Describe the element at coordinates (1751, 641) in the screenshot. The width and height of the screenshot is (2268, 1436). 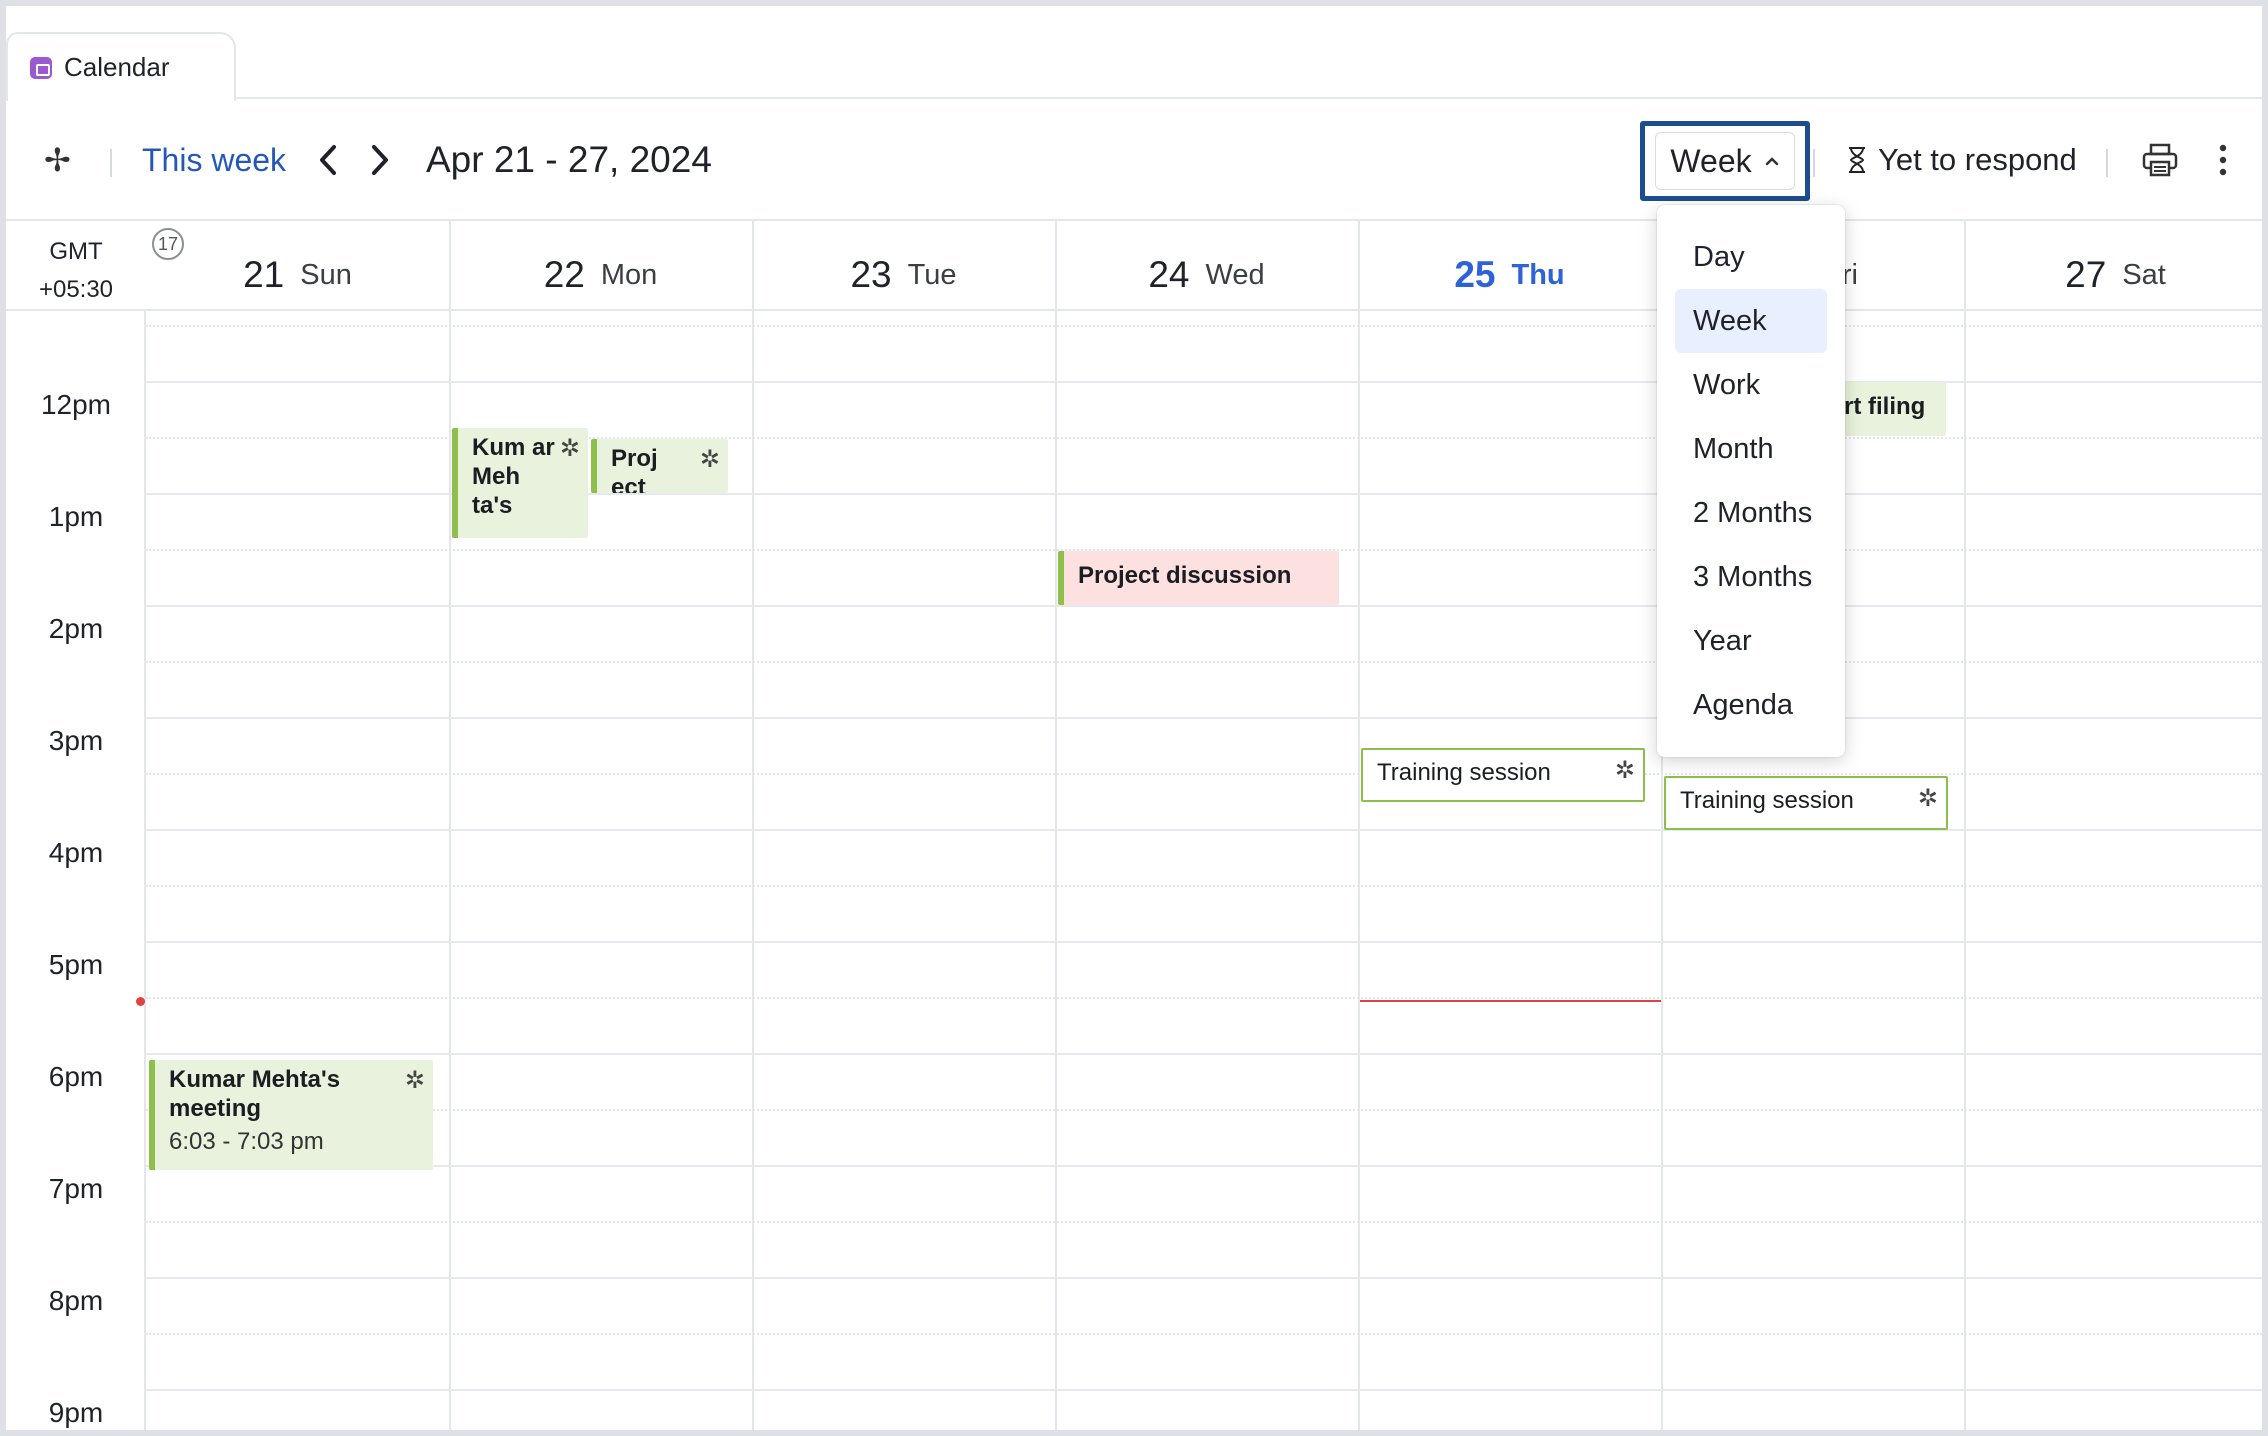
I see `view-option-year: Year` at that location.